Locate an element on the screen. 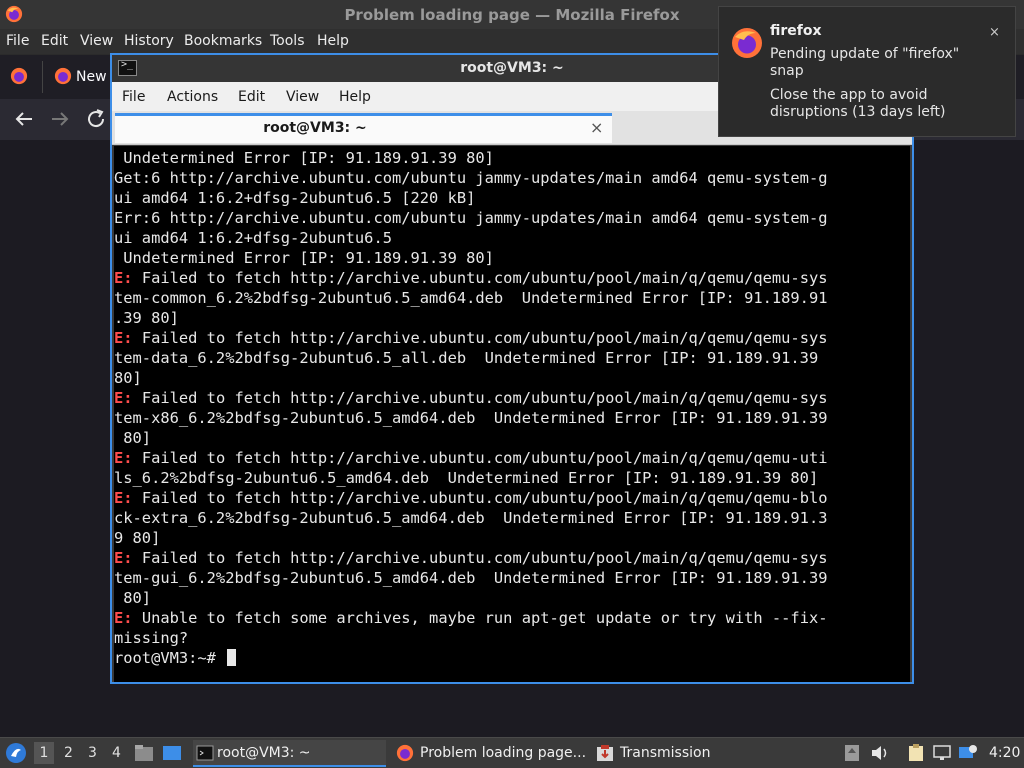 The height and width of the screenshot is (768, 1024). terminal-line-text: missing? is located at coordinates (151, 638).